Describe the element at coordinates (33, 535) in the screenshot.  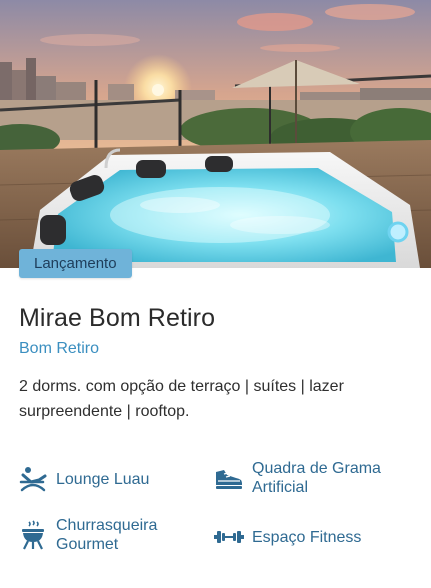
I see `grill-icon` at that location.